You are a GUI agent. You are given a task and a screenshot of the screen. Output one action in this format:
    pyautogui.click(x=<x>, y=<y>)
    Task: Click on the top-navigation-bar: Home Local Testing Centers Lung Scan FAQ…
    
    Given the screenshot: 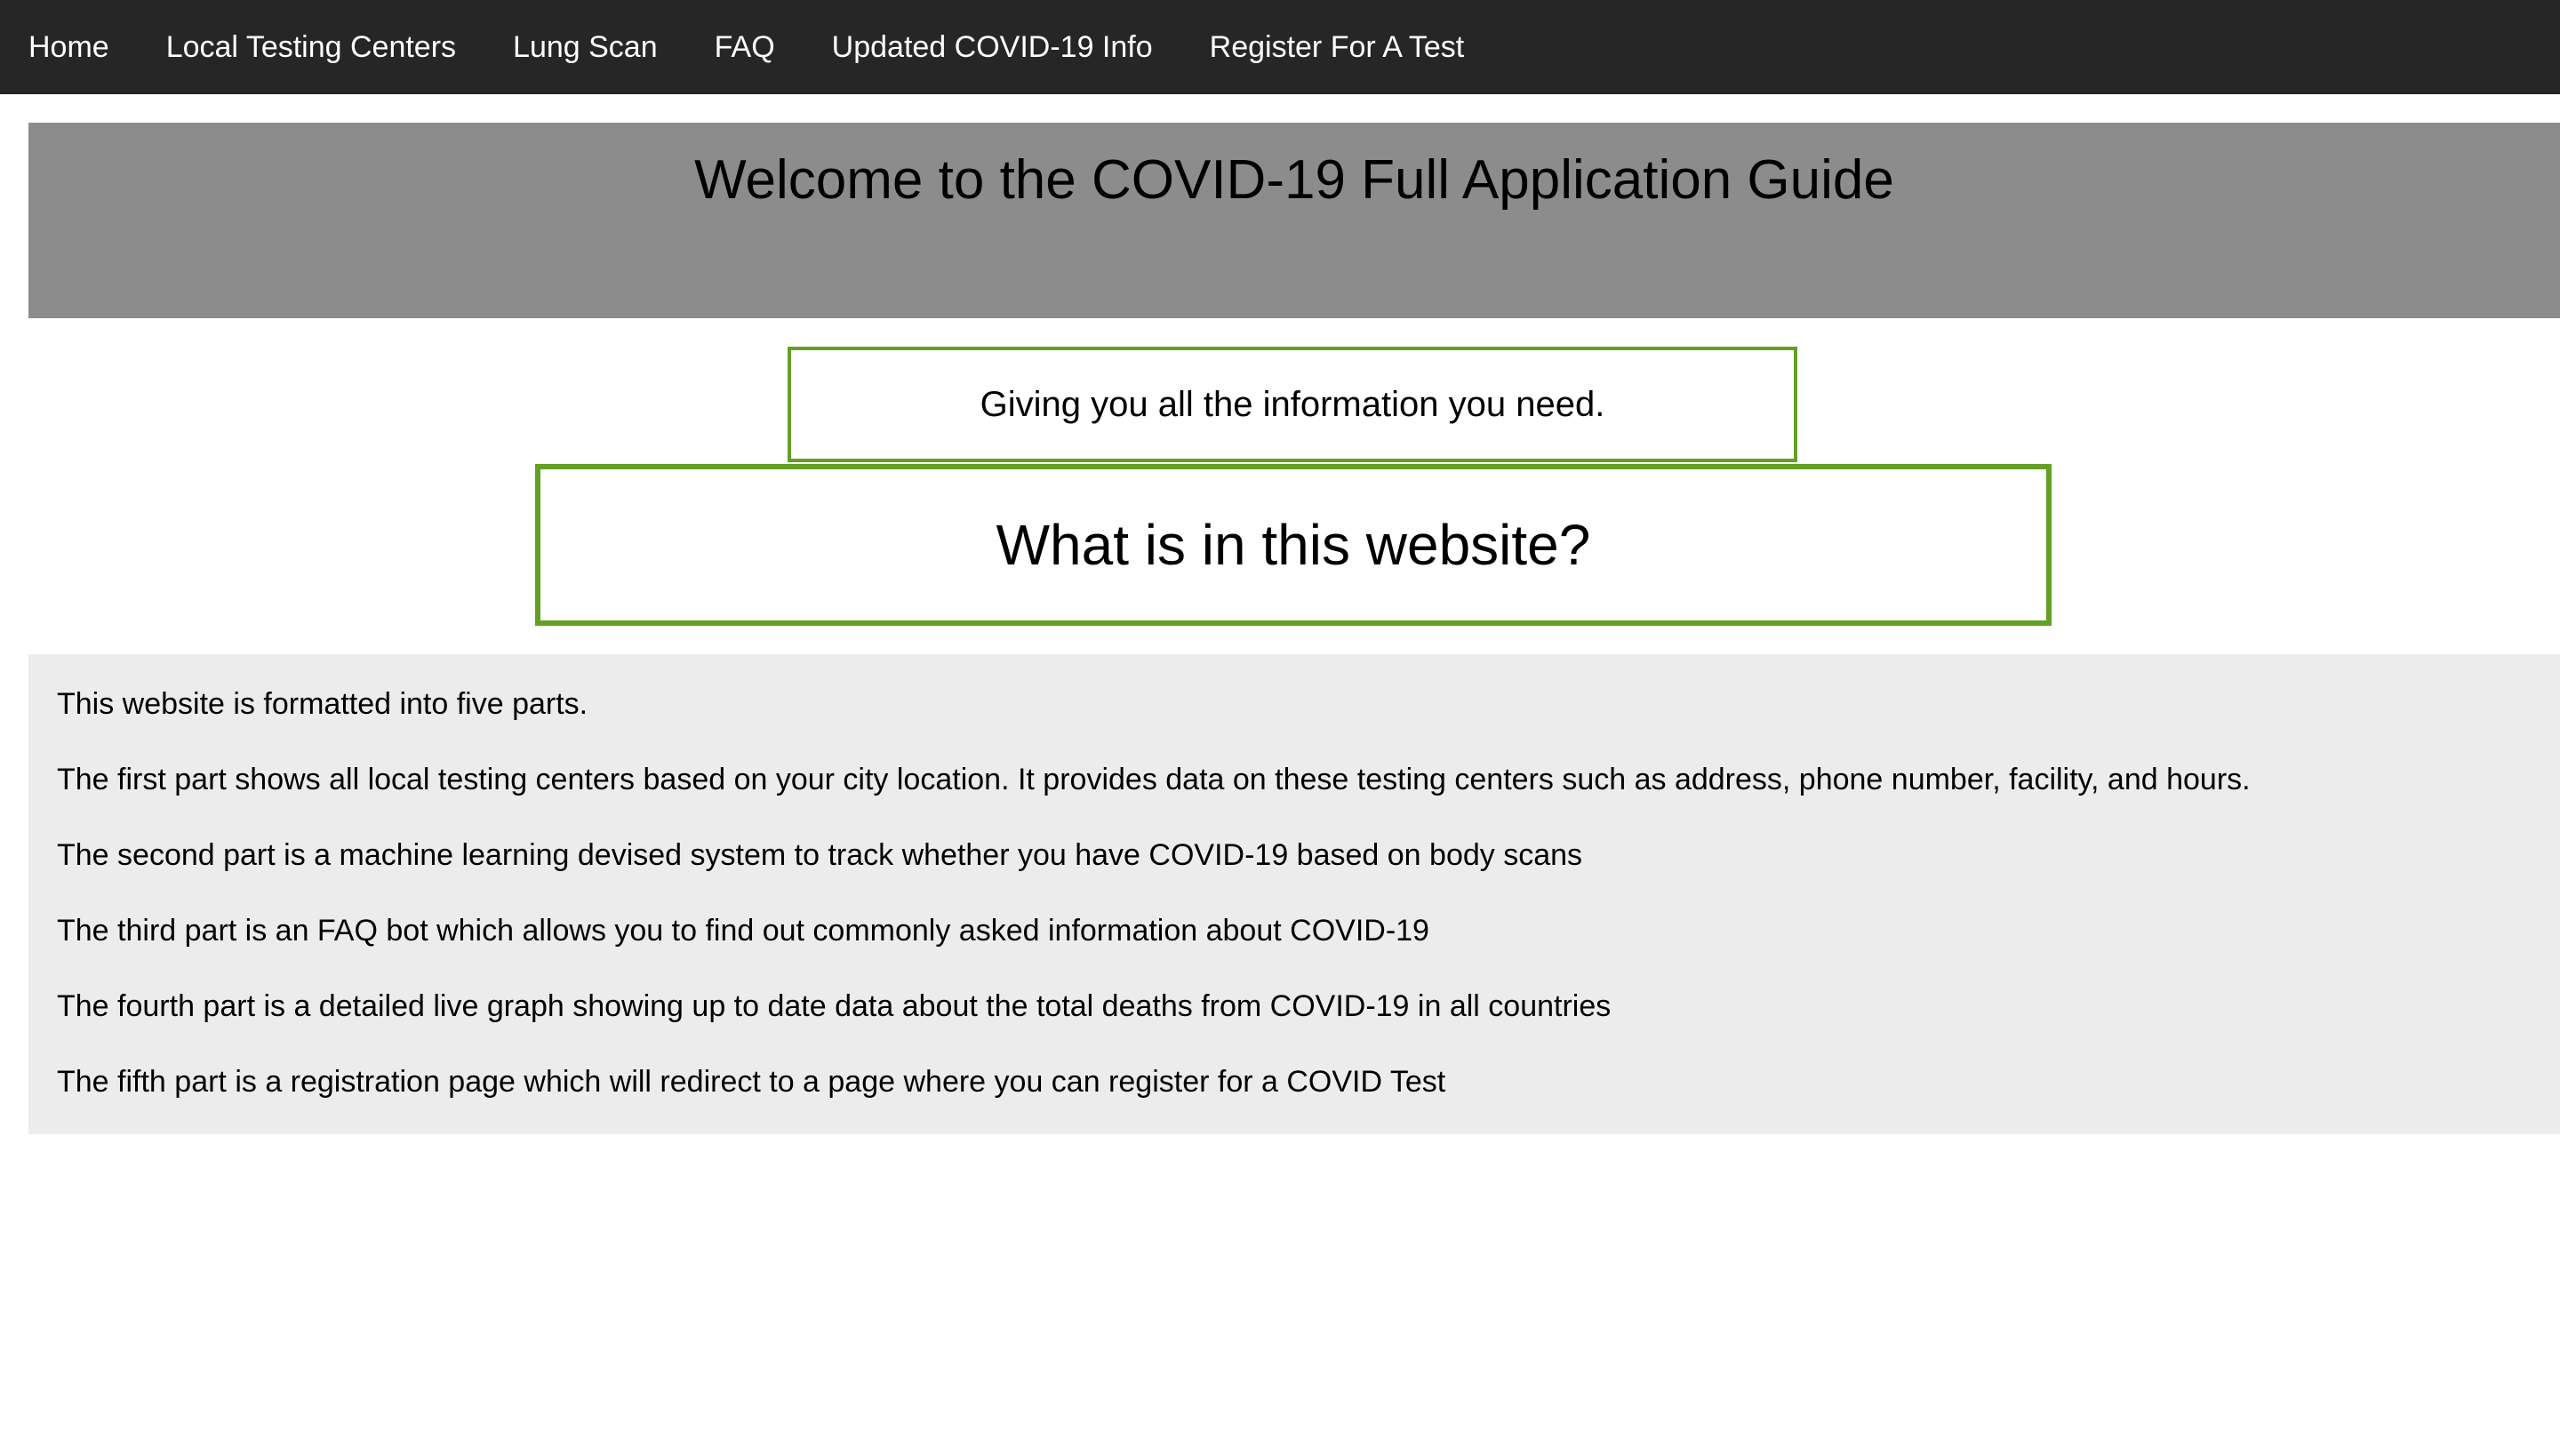 What is the action you would take?
    pyautogui.click(x=1280, y=47)
    